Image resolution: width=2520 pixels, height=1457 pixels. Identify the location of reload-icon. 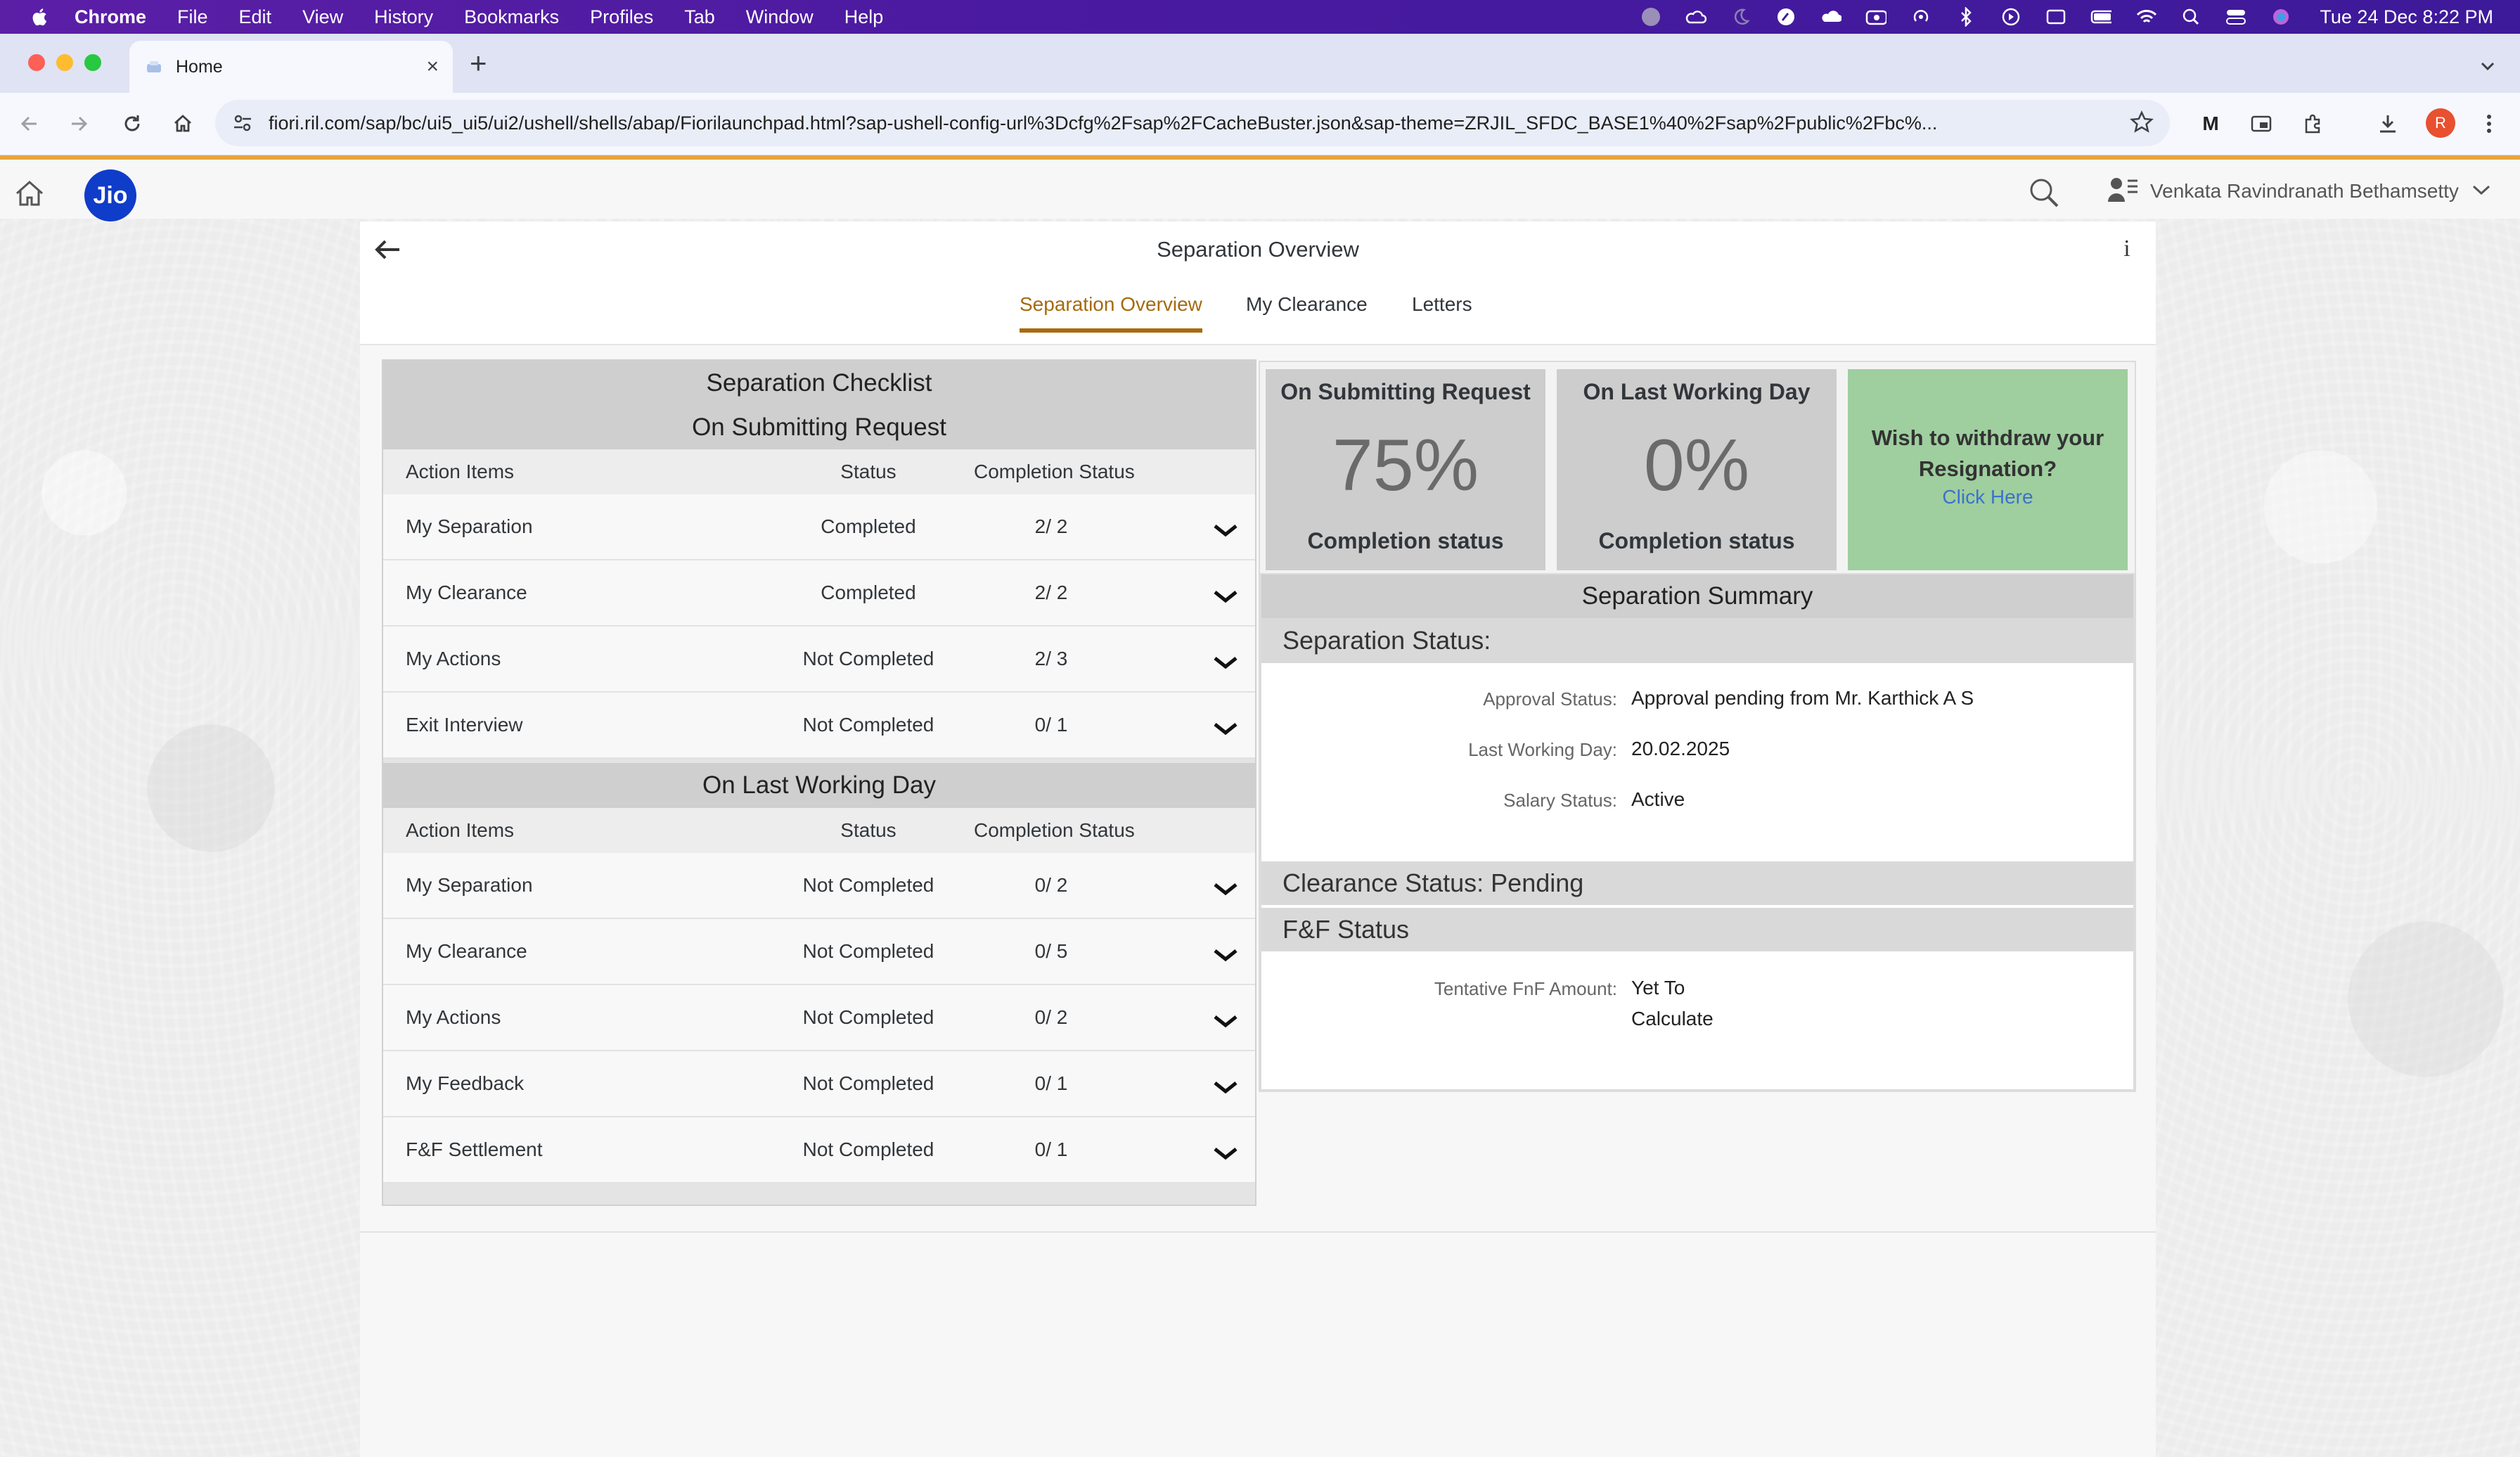
(132, 123).